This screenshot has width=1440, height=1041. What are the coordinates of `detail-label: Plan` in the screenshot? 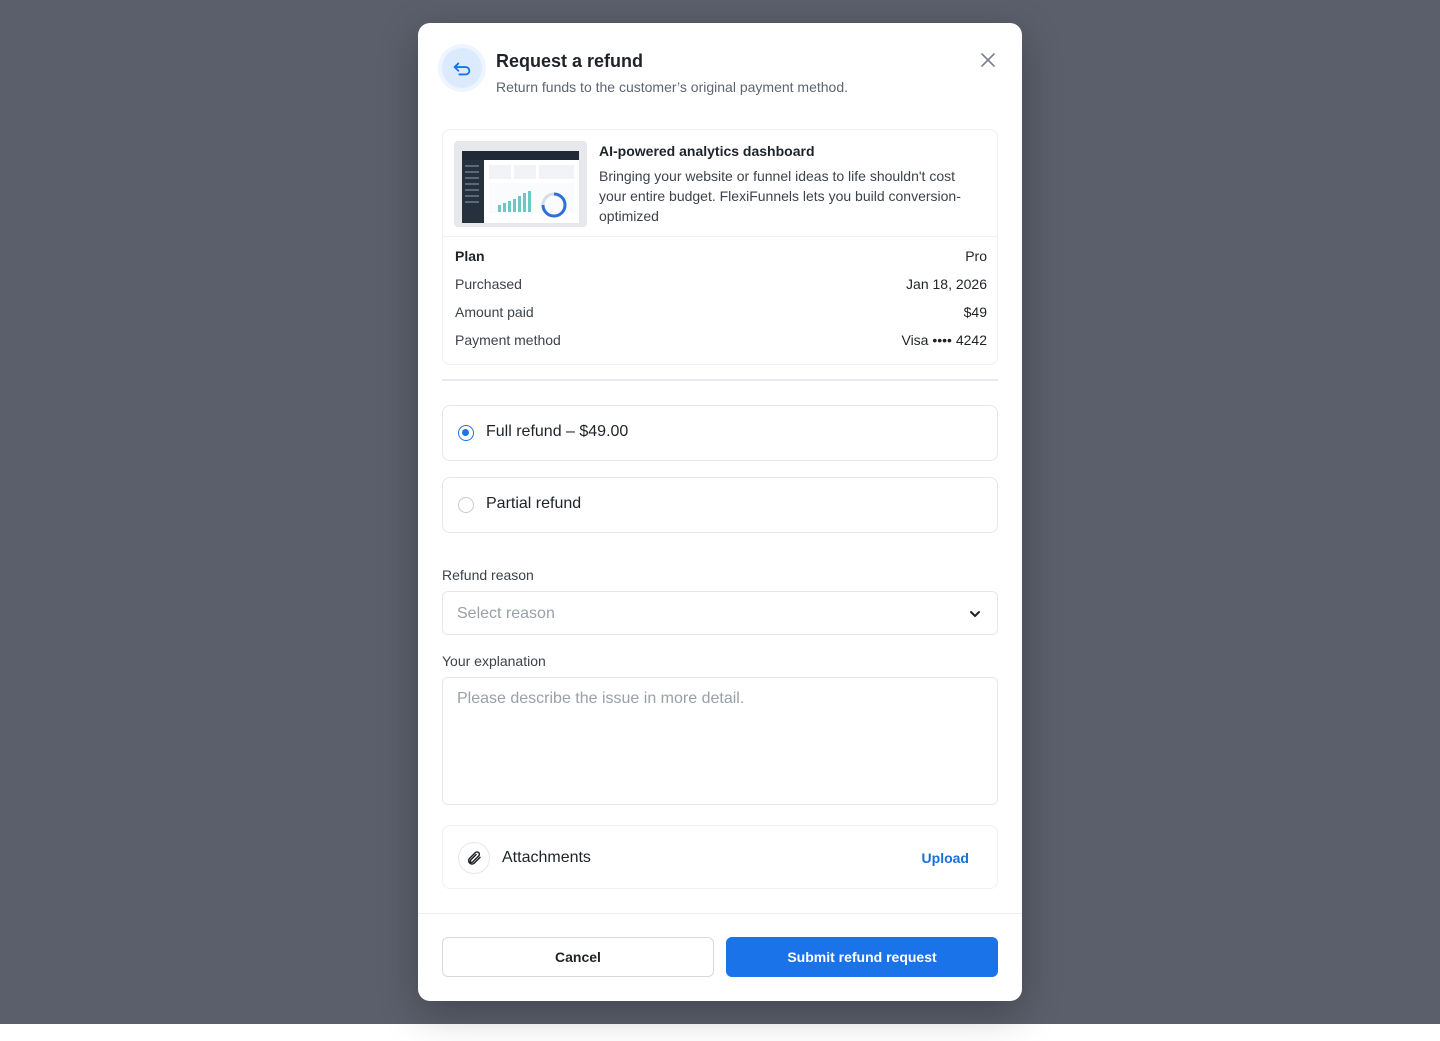 It's located at (470, 256).